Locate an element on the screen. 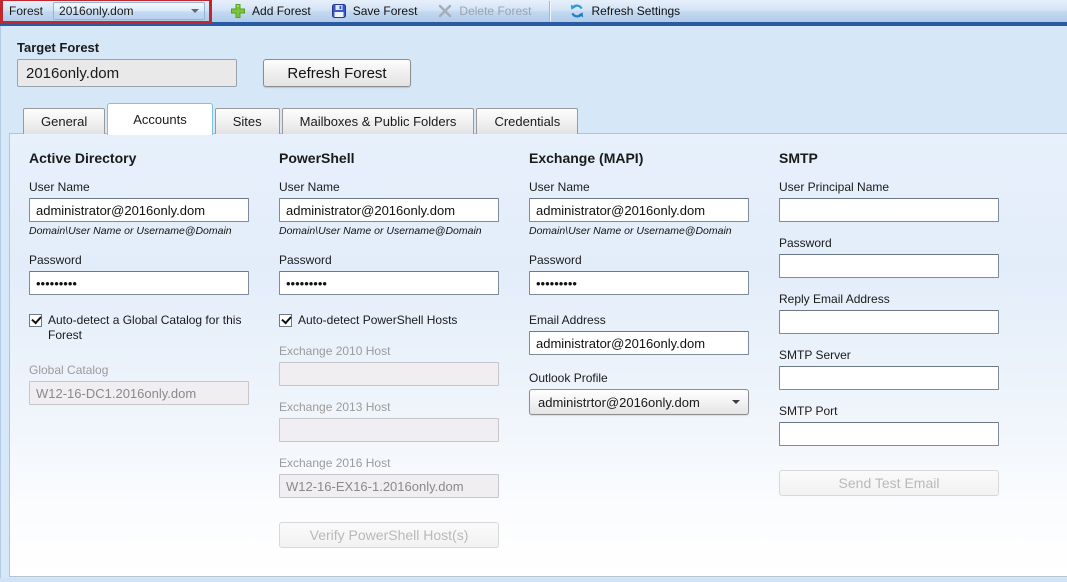 The height and width of the screenshot is (582, 1067). ps-username-input is located at coordinates (389, 210).